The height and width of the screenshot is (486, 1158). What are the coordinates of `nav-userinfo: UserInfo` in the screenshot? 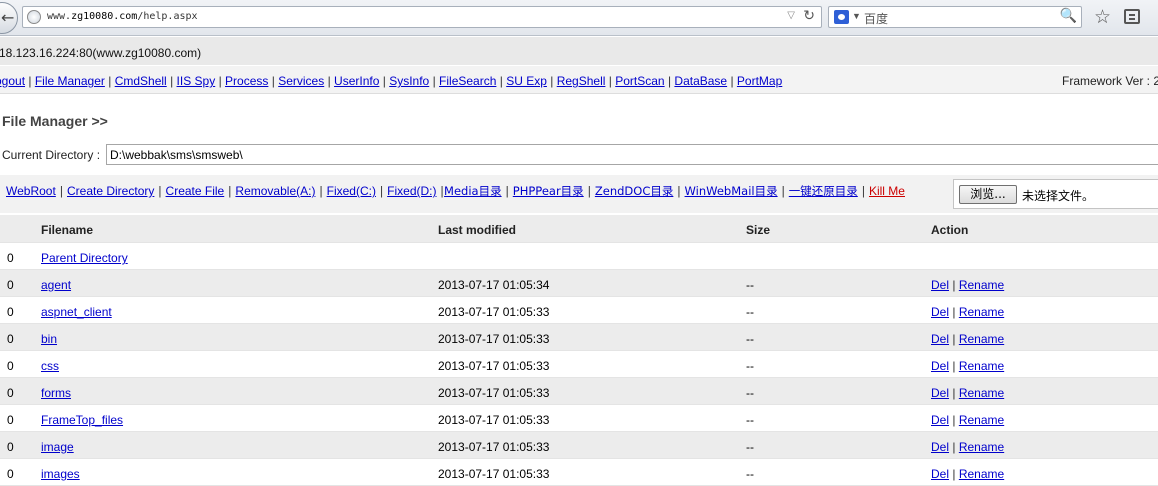 It's located at (356, 81).